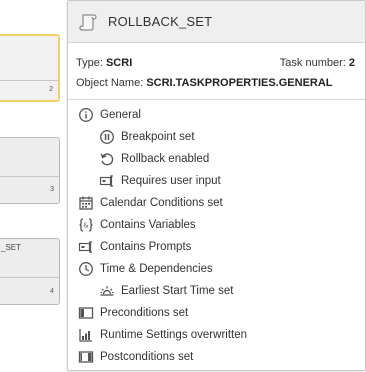 This screenshot has height=372, width=366. What do you see at coordinates (174, 335) in the screenshot?
I see `property-label: Runtime Settings overwritten` at bounding box center [174, 335].